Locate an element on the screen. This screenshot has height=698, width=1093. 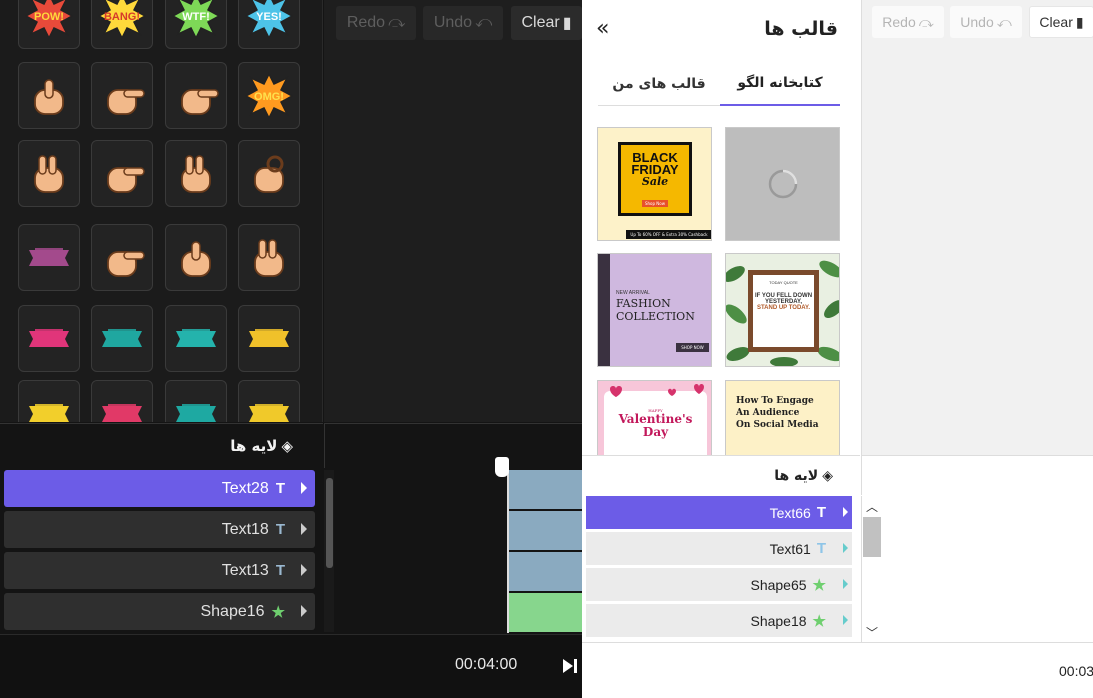
light-undo-button: Undo ⤺ is located at coordinates (986, 22).